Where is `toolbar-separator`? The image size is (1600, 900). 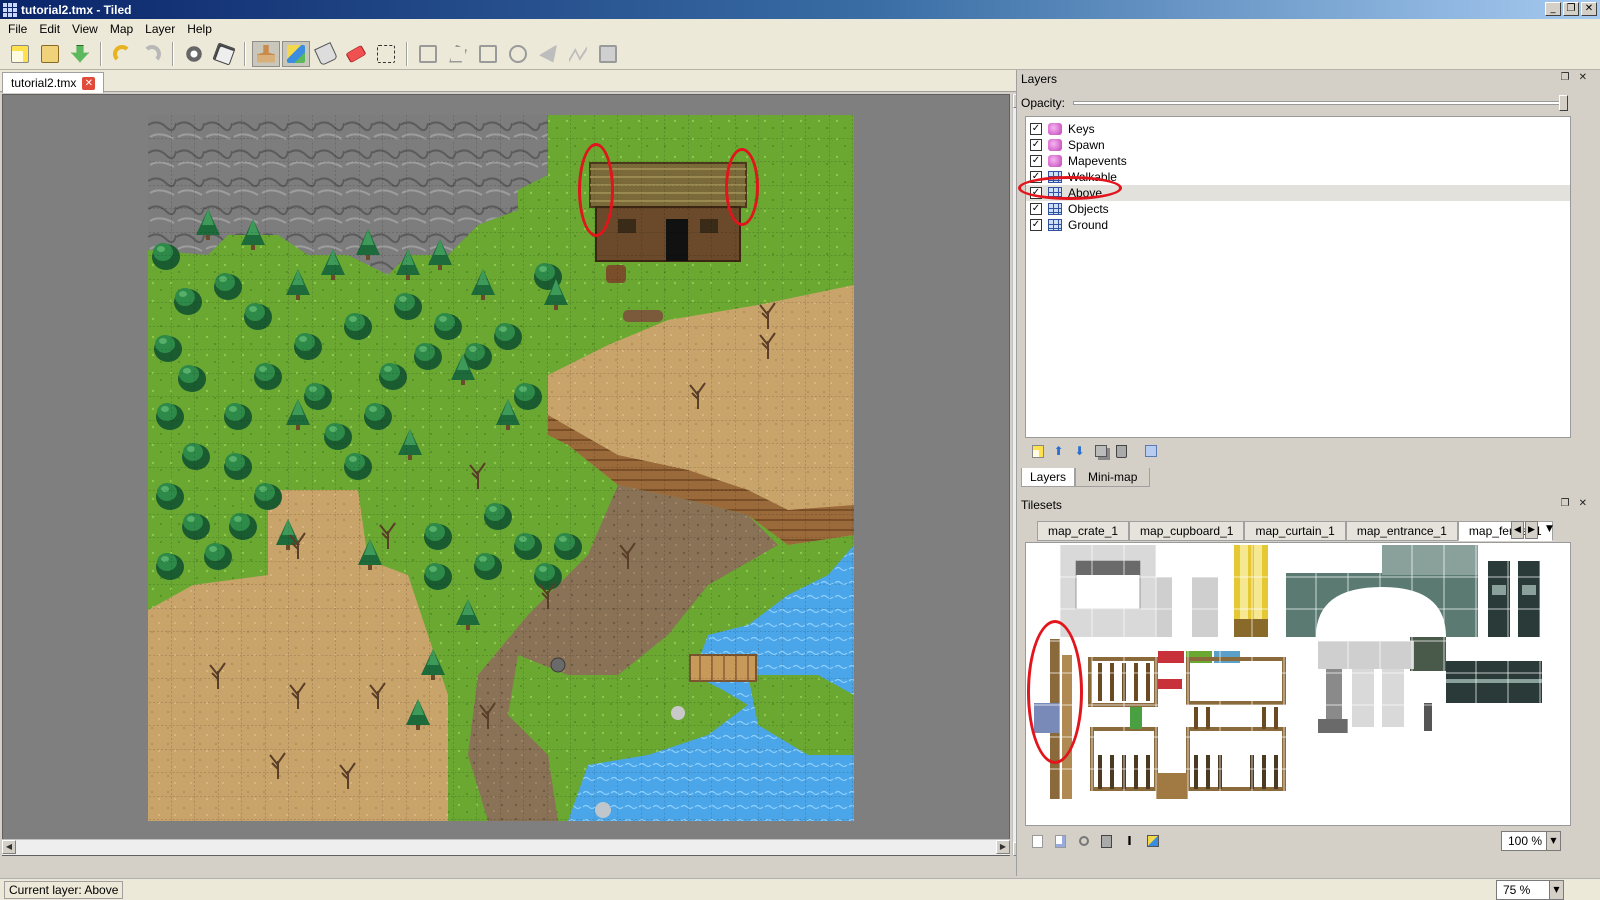
toolbar-separator is located at coordinates (407, 53).